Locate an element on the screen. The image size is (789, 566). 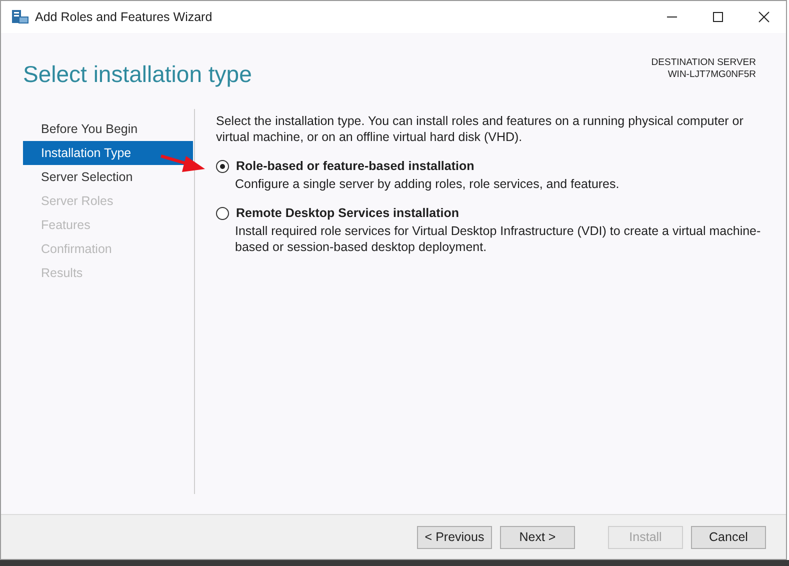
option-label: Remote Desktop Services installation is located at coordinates (347, 213).